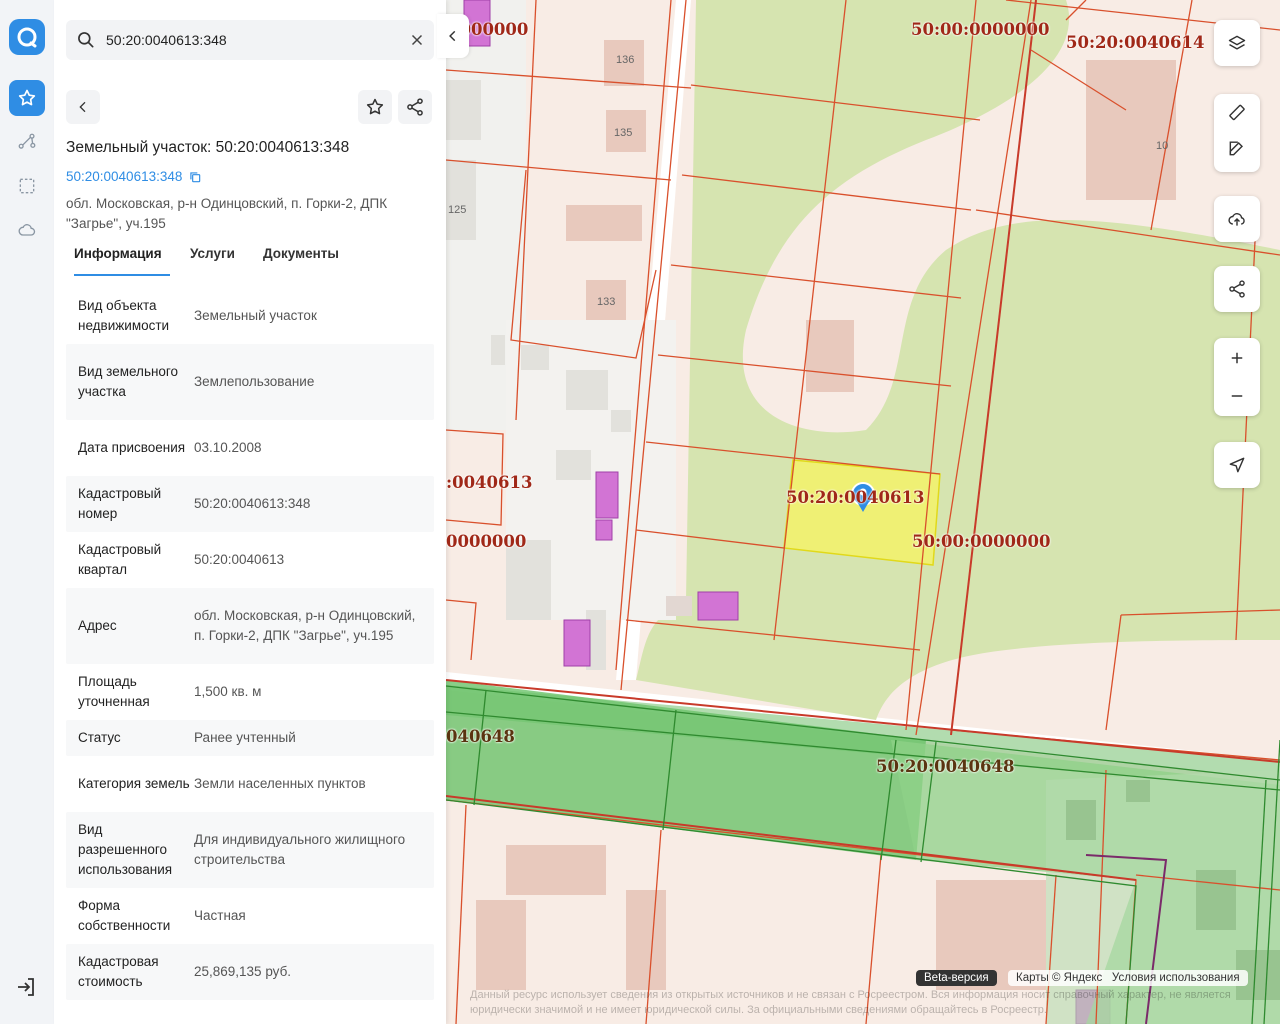 The image size is (1280, 1024). I want to click on row-value: 50:20:0040613, so click(239, 559).